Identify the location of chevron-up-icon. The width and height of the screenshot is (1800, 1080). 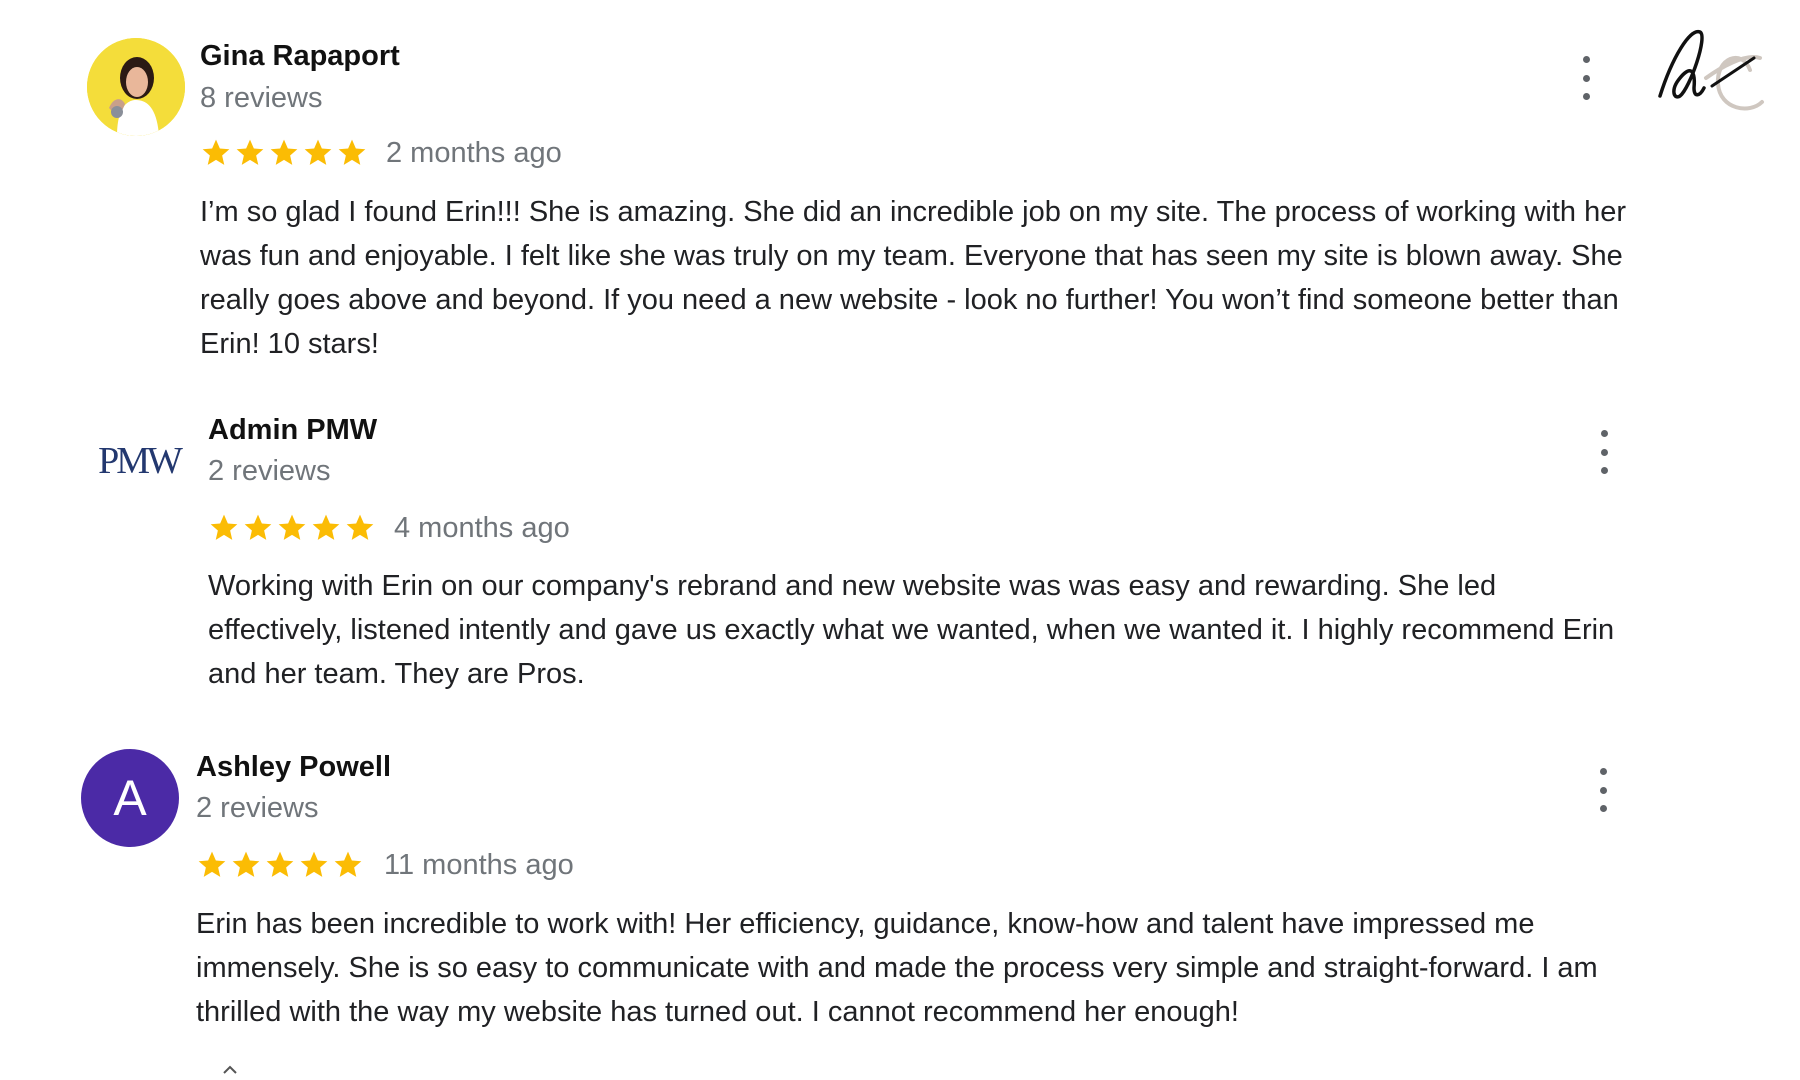
(230, 1069).